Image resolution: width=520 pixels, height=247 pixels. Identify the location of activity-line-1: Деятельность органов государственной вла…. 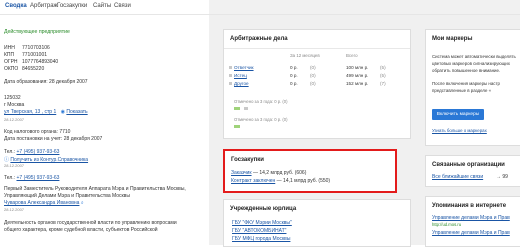
(90, 223).